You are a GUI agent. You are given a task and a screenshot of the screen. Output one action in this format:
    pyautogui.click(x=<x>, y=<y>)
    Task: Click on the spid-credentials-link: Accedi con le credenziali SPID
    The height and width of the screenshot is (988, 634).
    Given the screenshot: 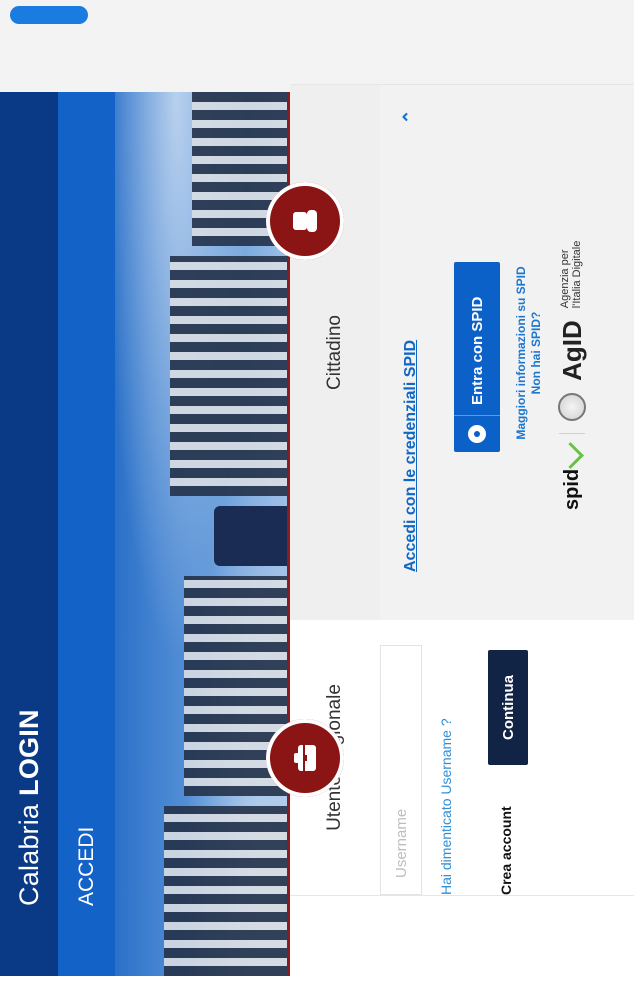 What is the action you would take?
    pyautogui.click(x=411, y=456)
    